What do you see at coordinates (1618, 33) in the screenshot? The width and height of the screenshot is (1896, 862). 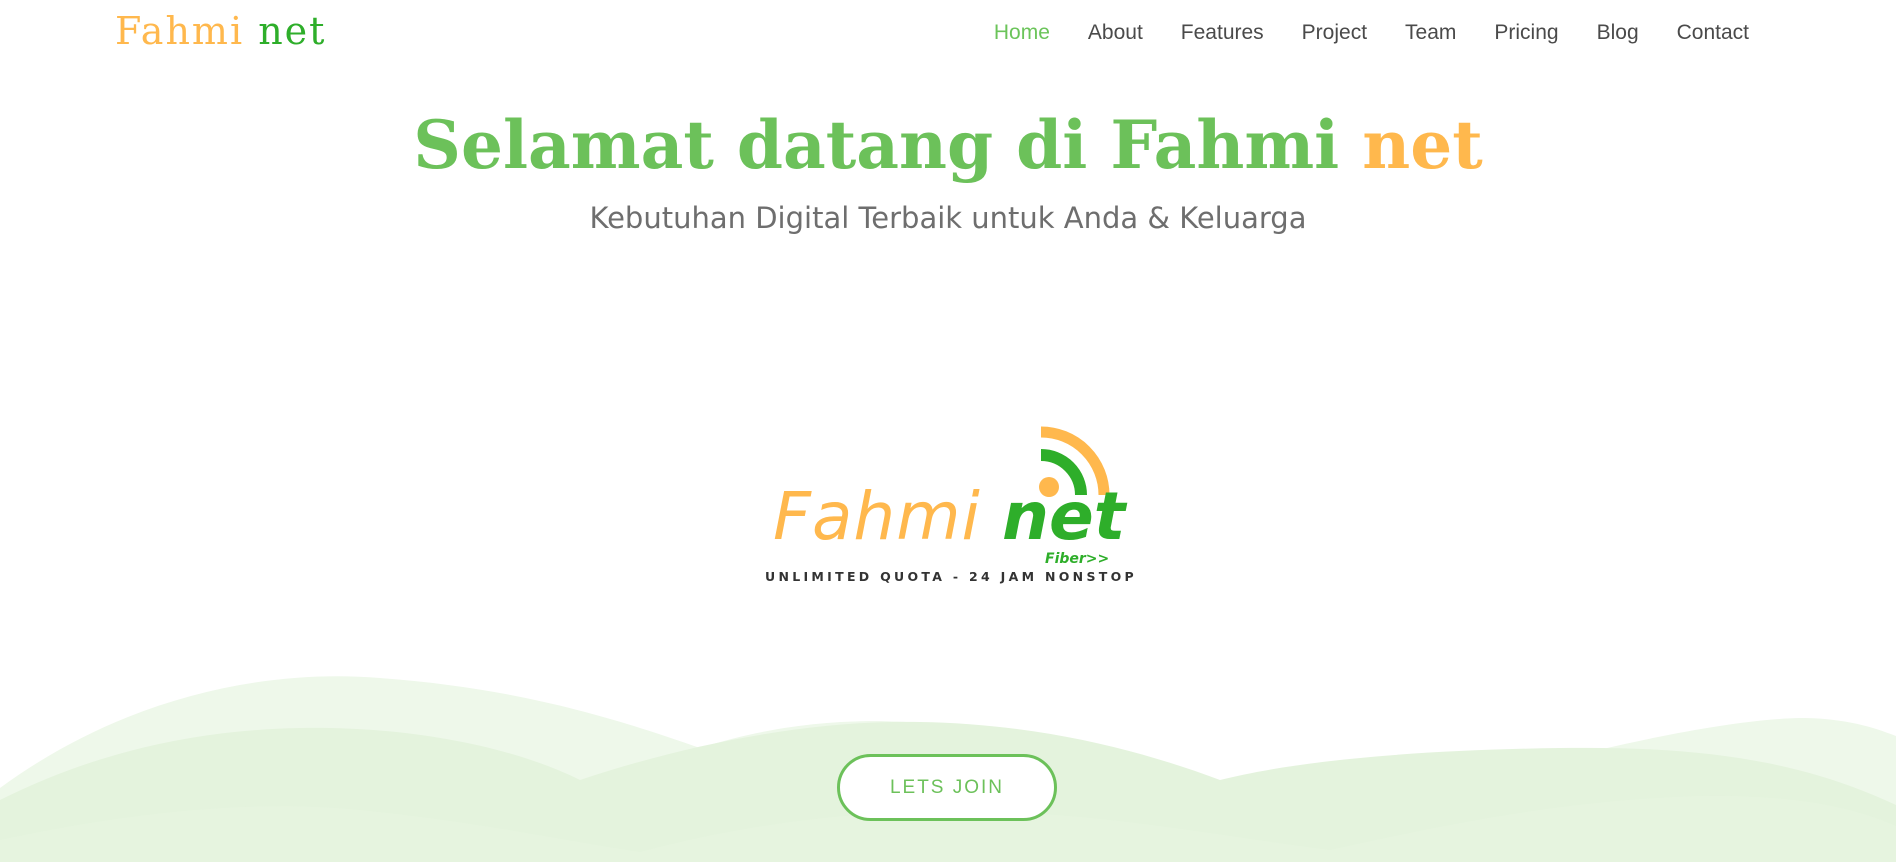 I see `nav-blog: Blog` at bounding box center [1618, 33].